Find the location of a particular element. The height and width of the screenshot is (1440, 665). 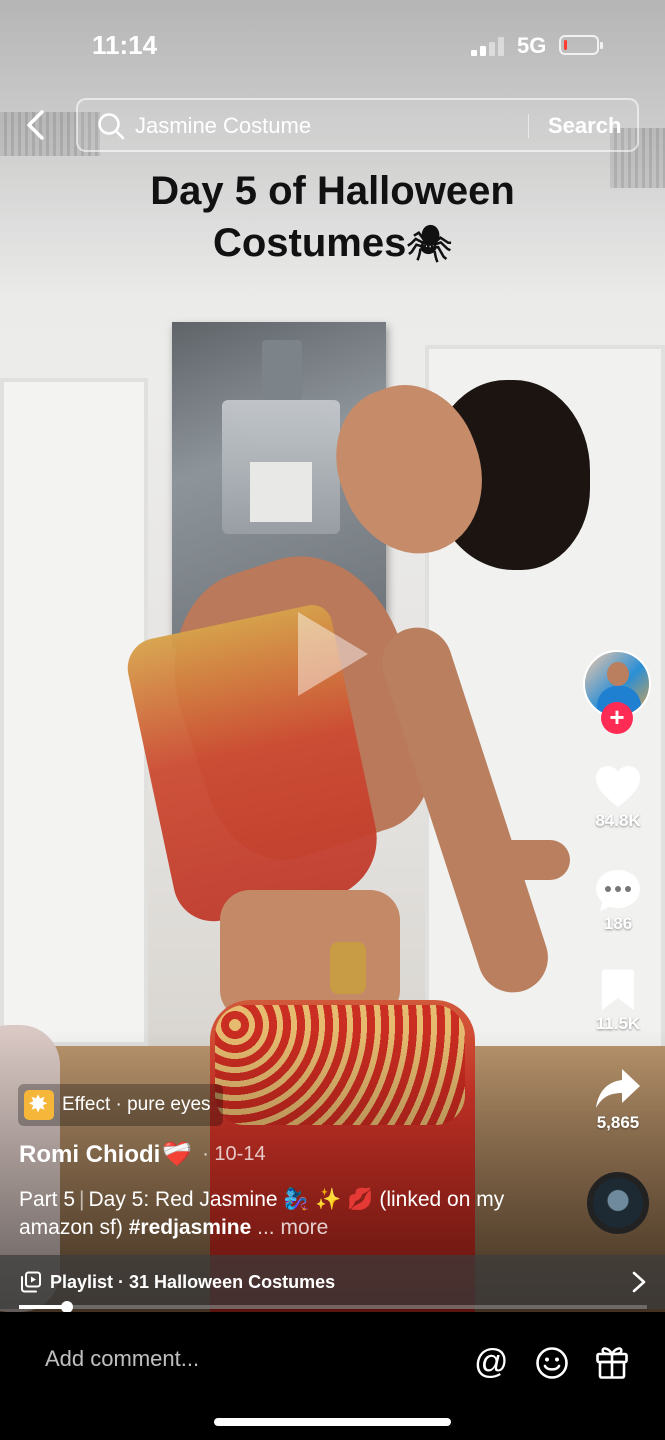

effect-chip: Effect · pure eyes is located at coordinates (120, 1105).